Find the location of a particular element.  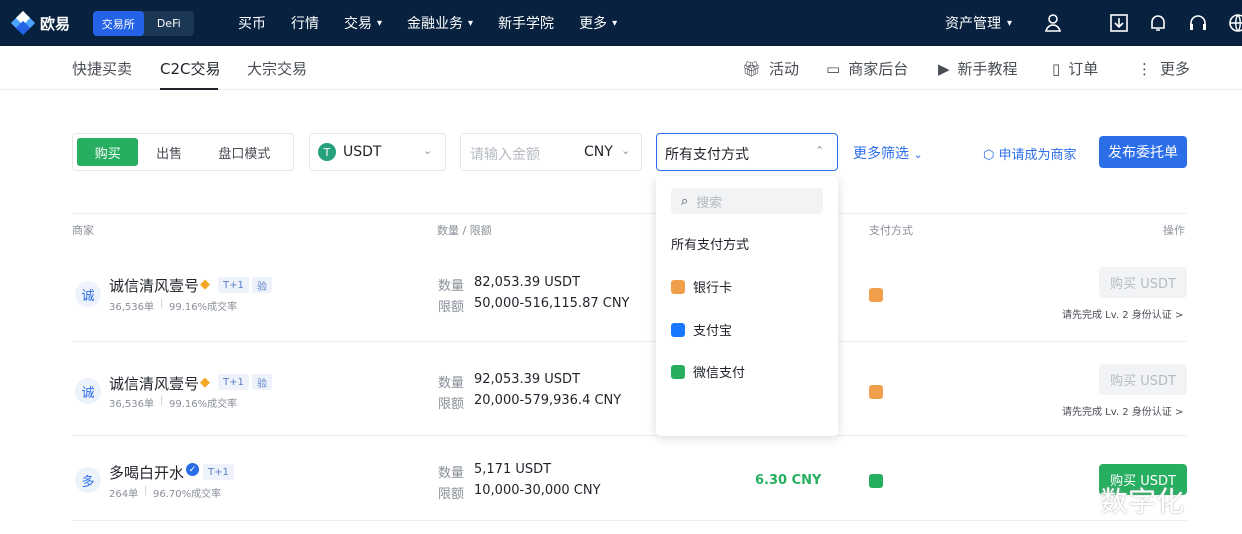

publish-order-button: 发布委托单 is located at coordinates (1143, 152).